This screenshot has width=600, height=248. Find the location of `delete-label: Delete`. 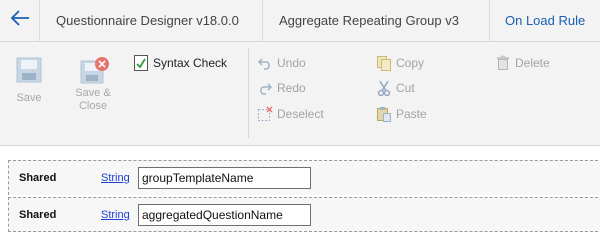

delete-label: Delete is located at coordinates (532, 63).